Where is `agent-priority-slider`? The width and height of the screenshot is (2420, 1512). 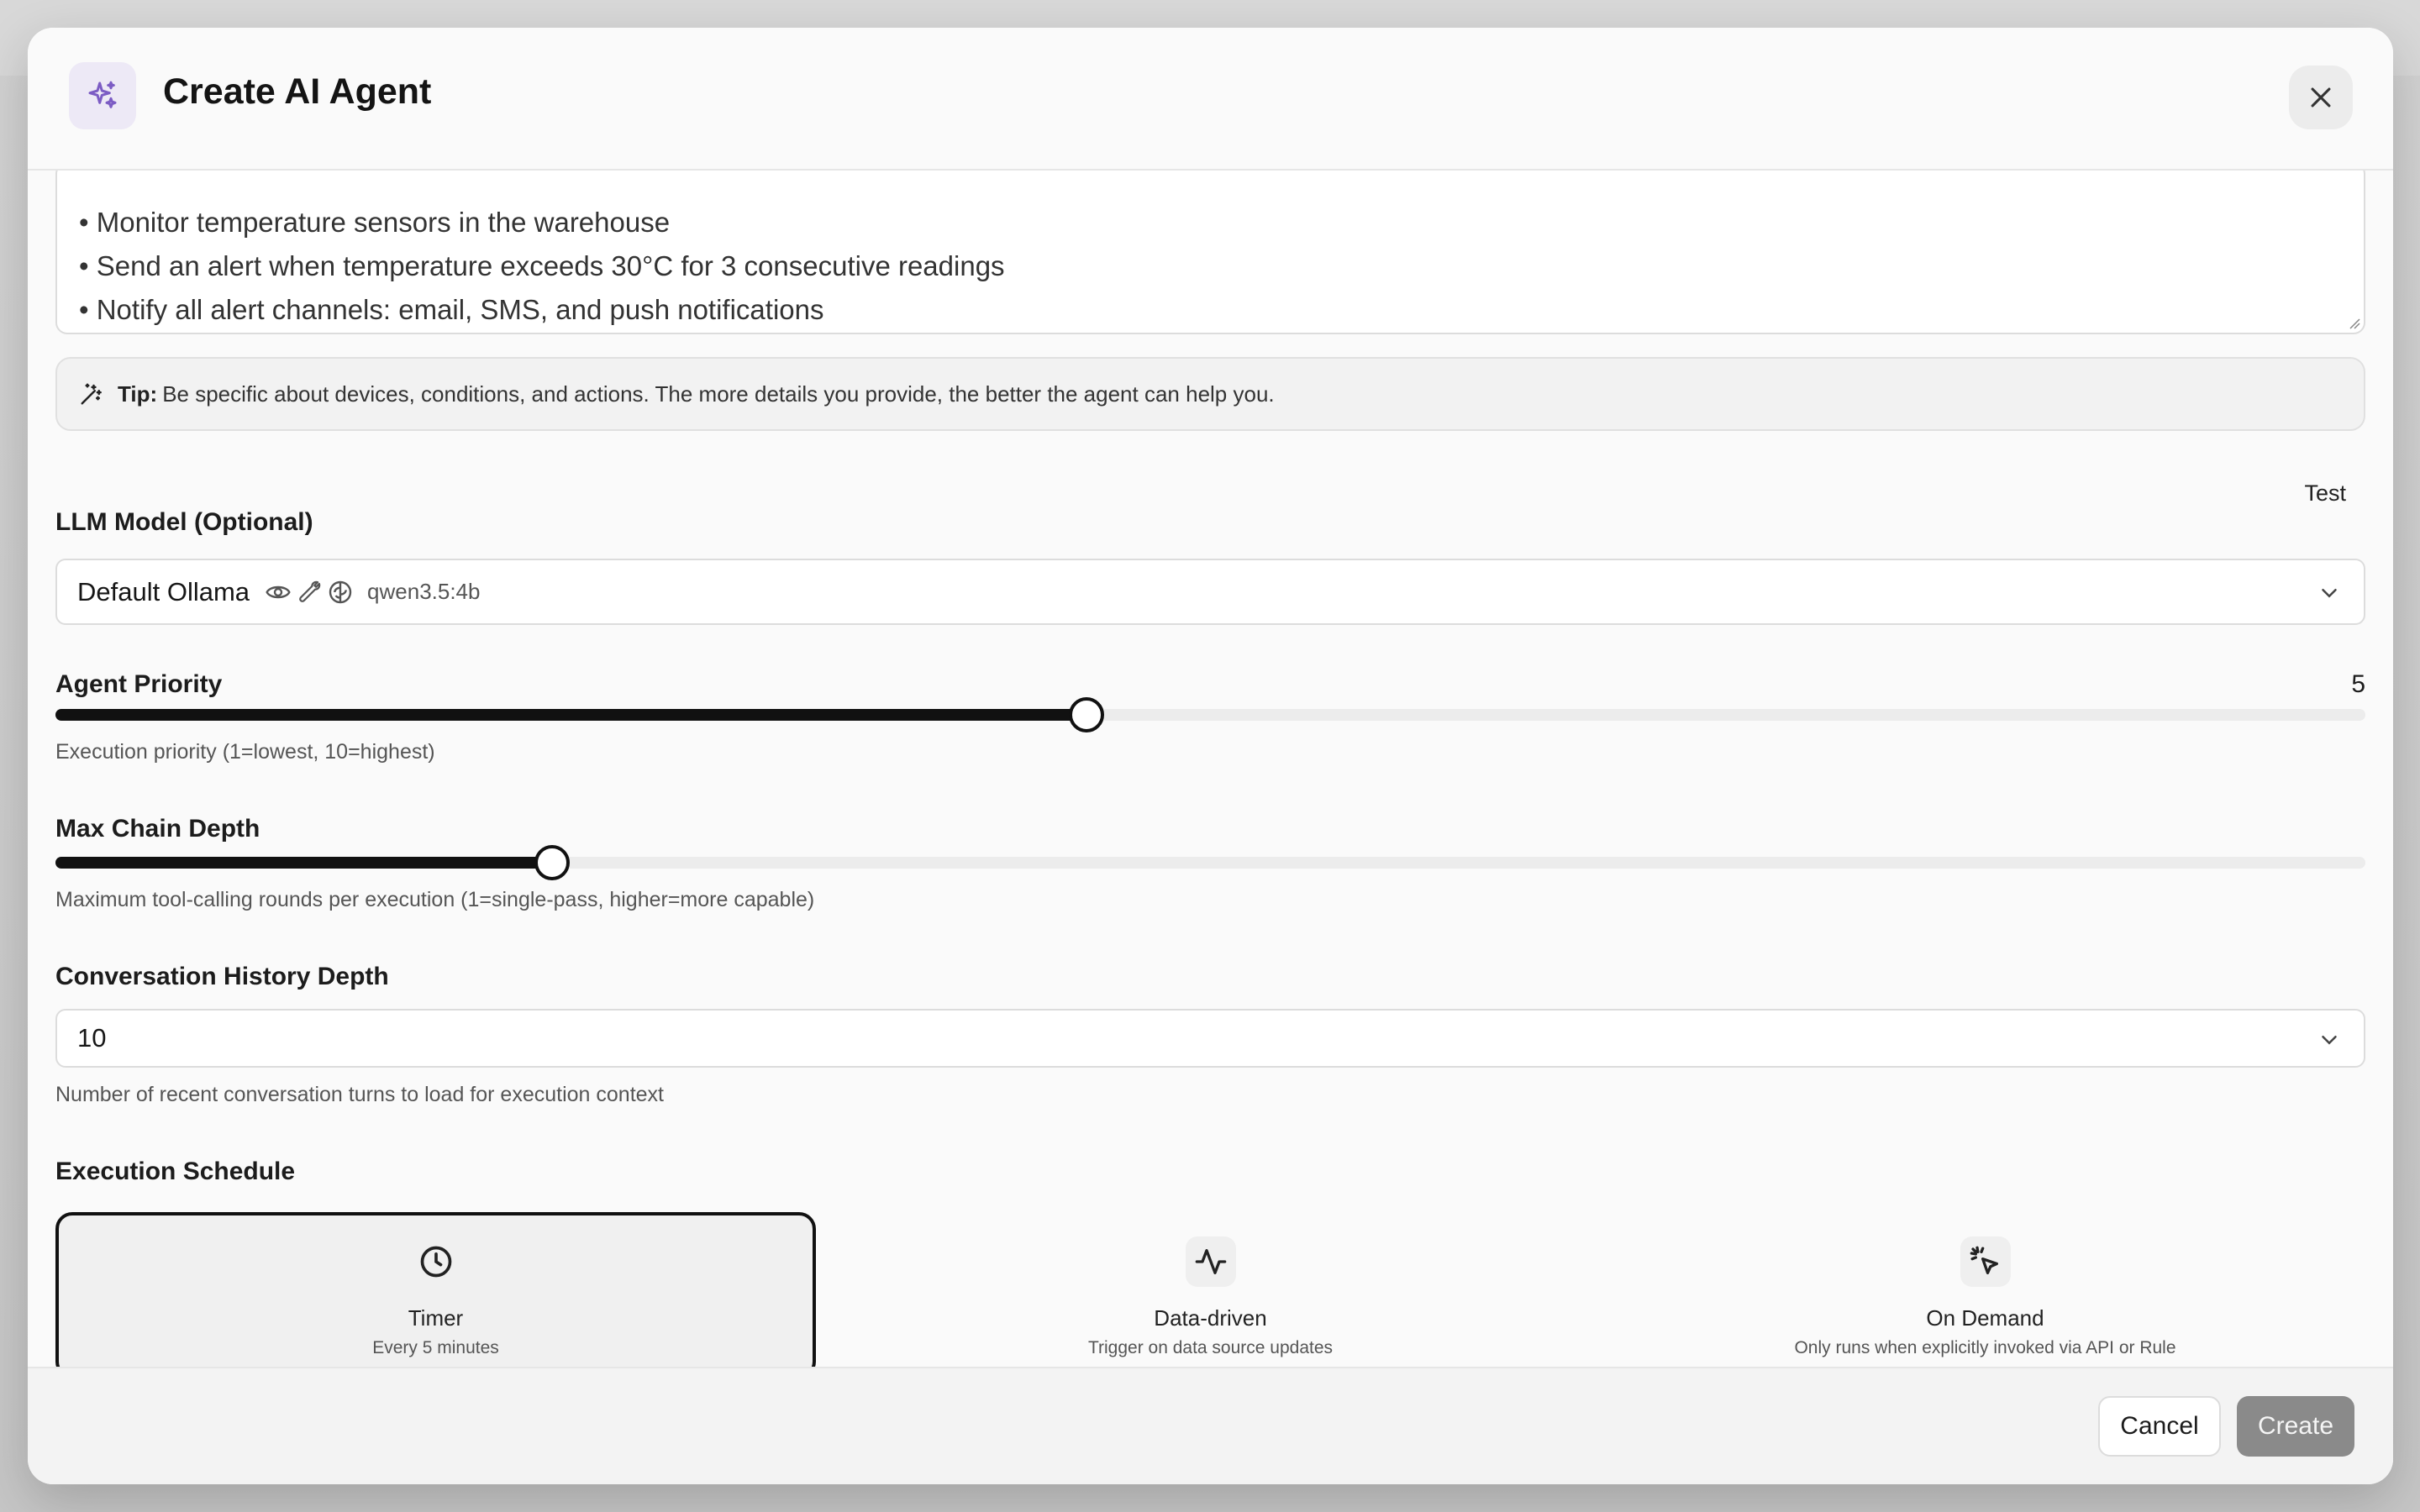 agent-priority-slider is located at coordinates (1210, 714).